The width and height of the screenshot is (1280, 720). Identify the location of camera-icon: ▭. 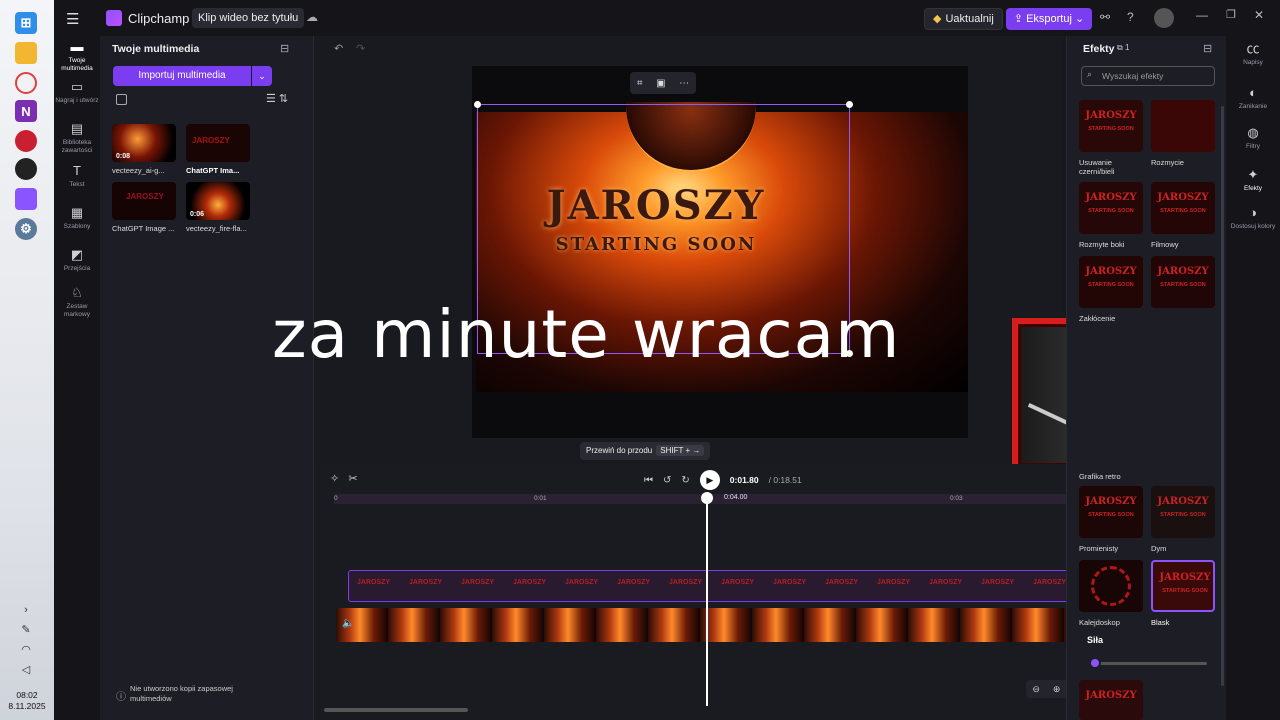
(77, 86).